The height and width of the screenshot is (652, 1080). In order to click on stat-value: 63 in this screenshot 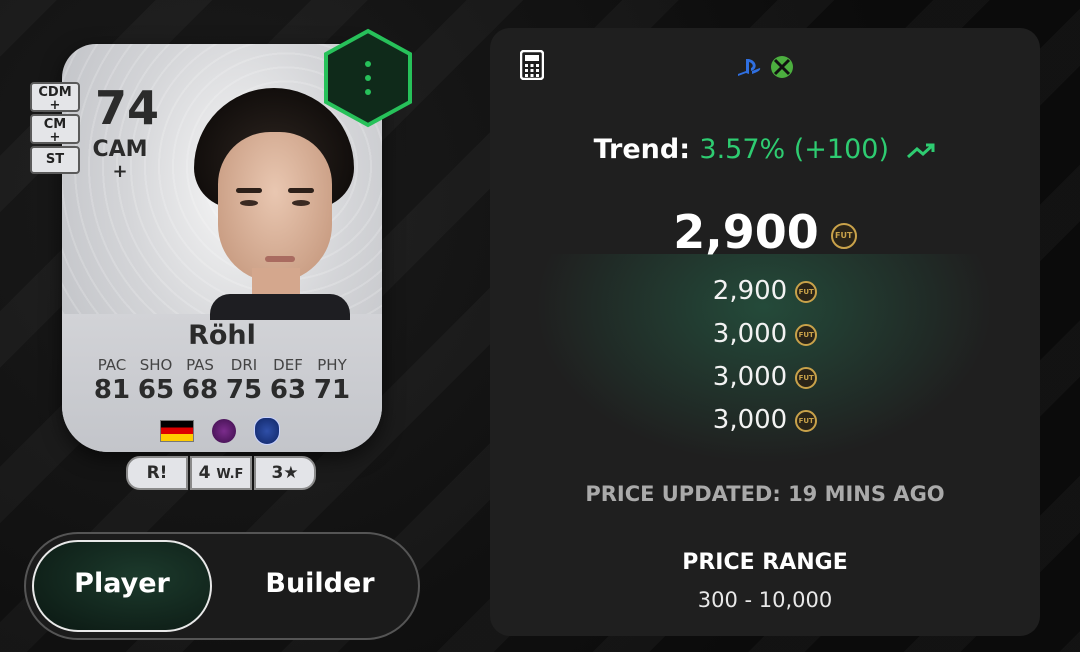, I will do `click(288, 390)`.